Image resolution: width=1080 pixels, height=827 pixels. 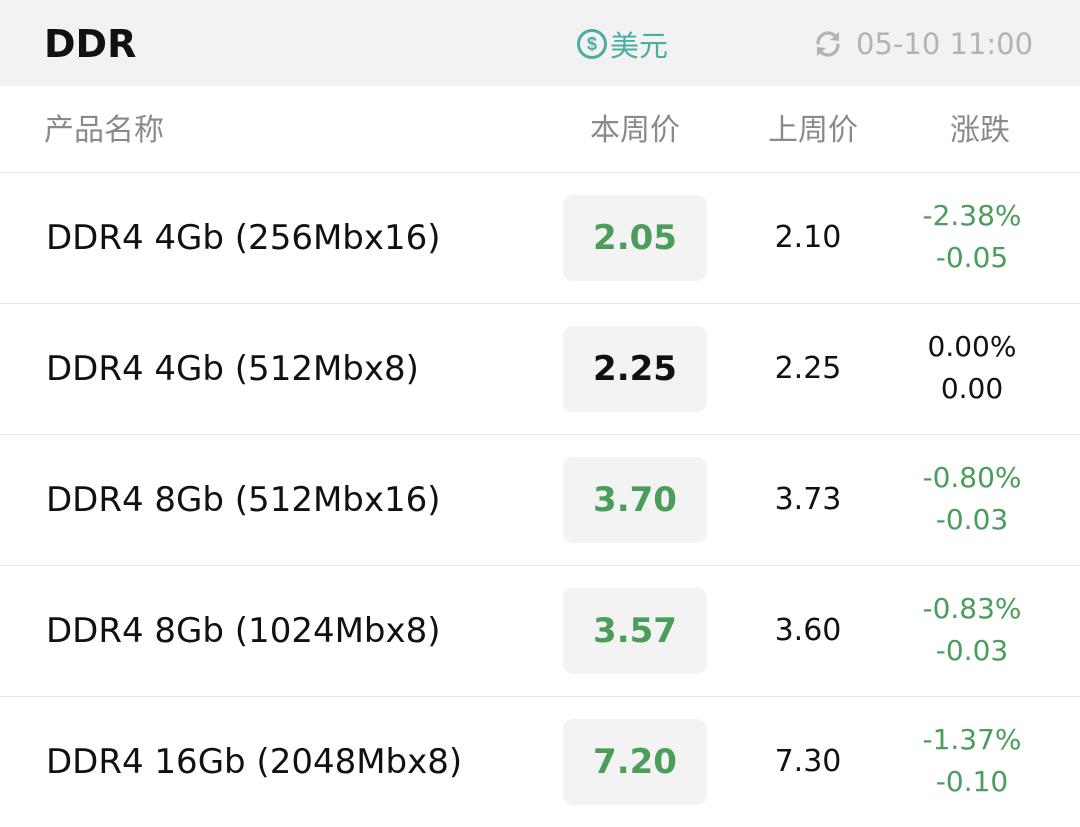 I want to click on currency-label: 美元, so click(x=639, y=46).